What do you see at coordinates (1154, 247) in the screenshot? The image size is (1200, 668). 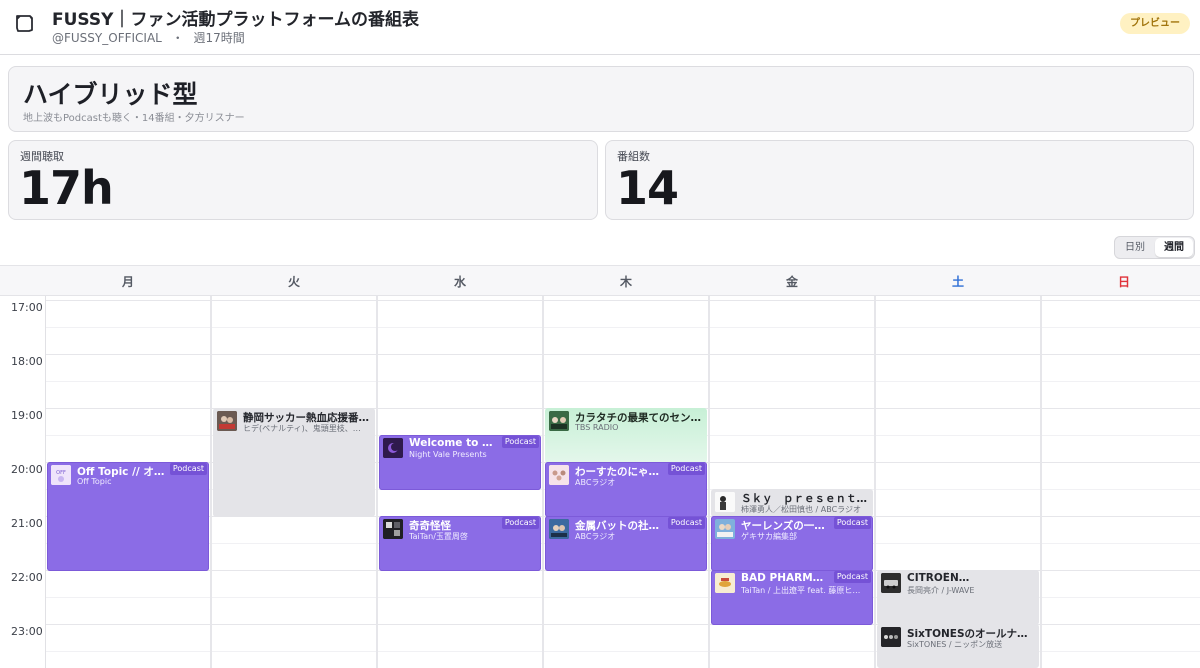 I see `view-toggle: 日別 週間` at bounding box center [1154, 247].